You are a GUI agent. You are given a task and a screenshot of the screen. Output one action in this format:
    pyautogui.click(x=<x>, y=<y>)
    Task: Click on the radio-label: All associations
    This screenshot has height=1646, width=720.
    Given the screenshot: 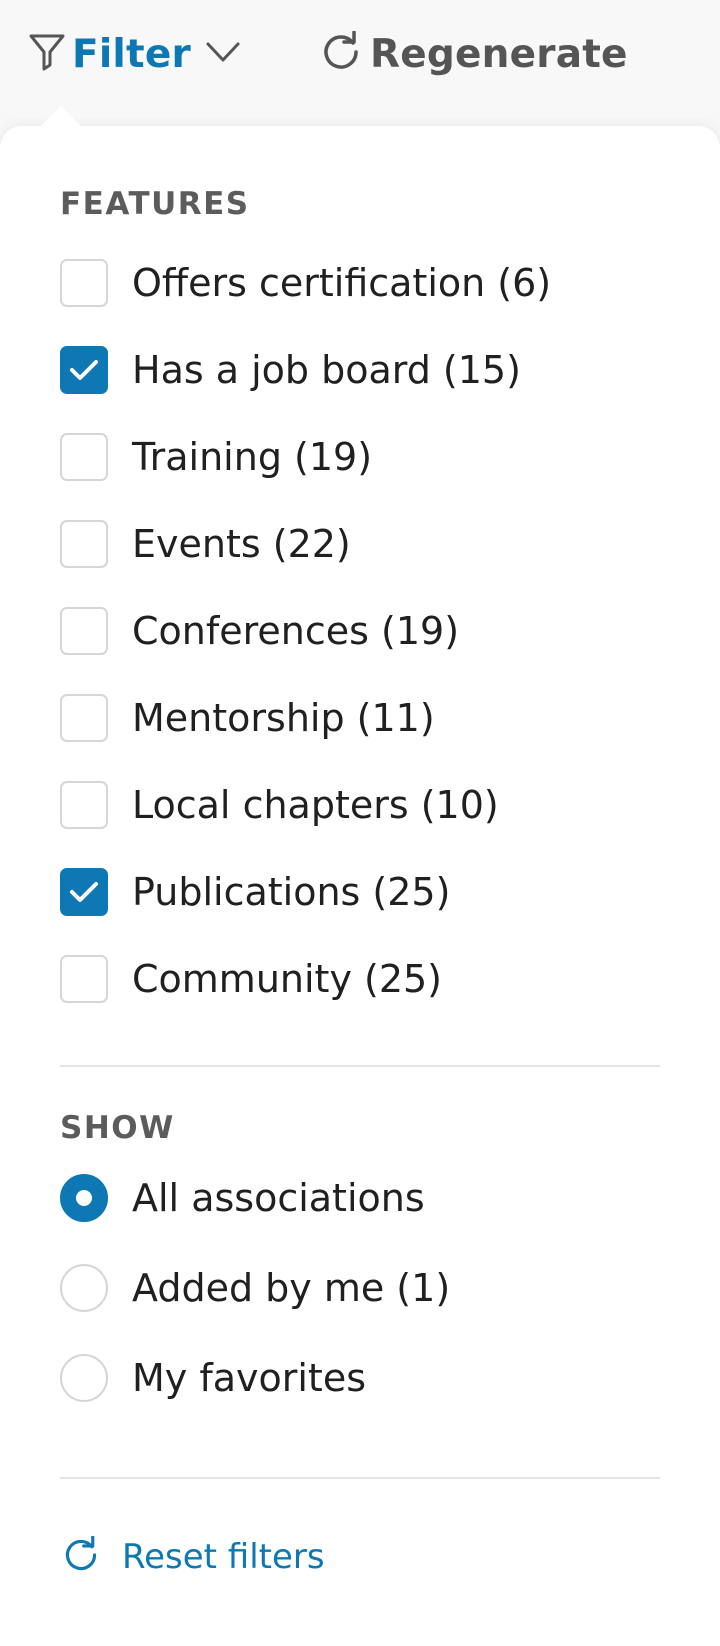 What is the action you would take?
    pyautogui.click(x=278, y=1198)
    